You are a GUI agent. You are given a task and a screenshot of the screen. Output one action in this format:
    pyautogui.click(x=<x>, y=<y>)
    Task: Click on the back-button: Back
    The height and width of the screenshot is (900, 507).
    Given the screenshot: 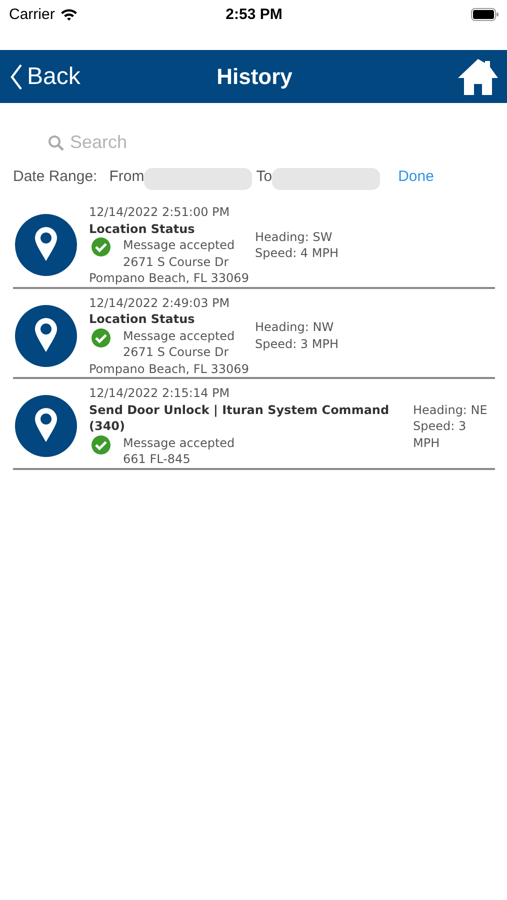 What is the action you would take?
    pyautogui.click(x=113, y=76)
    